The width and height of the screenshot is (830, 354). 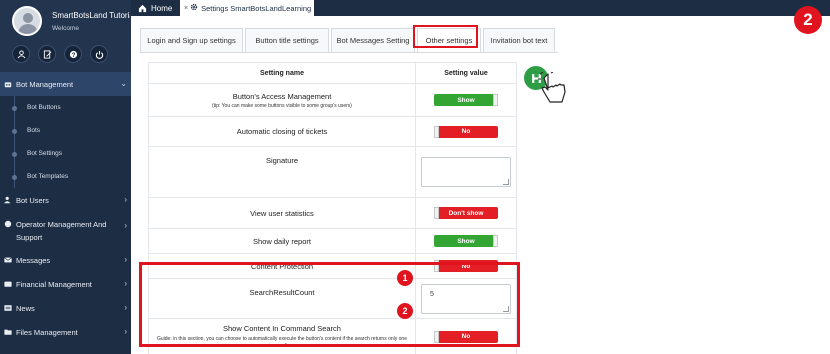 What do you see at coordinates (65, 130) in the screenshot?
I see `sidebar-subitem-bots: Bots` at bounding box center [65, 130].